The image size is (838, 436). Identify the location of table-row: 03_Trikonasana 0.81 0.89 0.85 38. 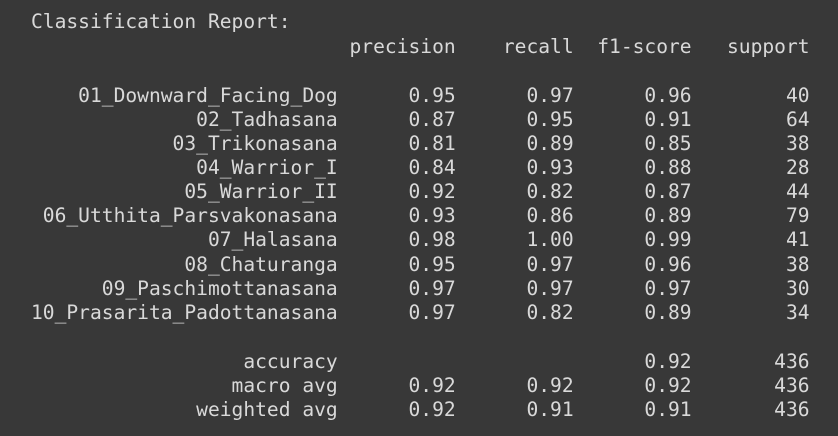
(420, 143).